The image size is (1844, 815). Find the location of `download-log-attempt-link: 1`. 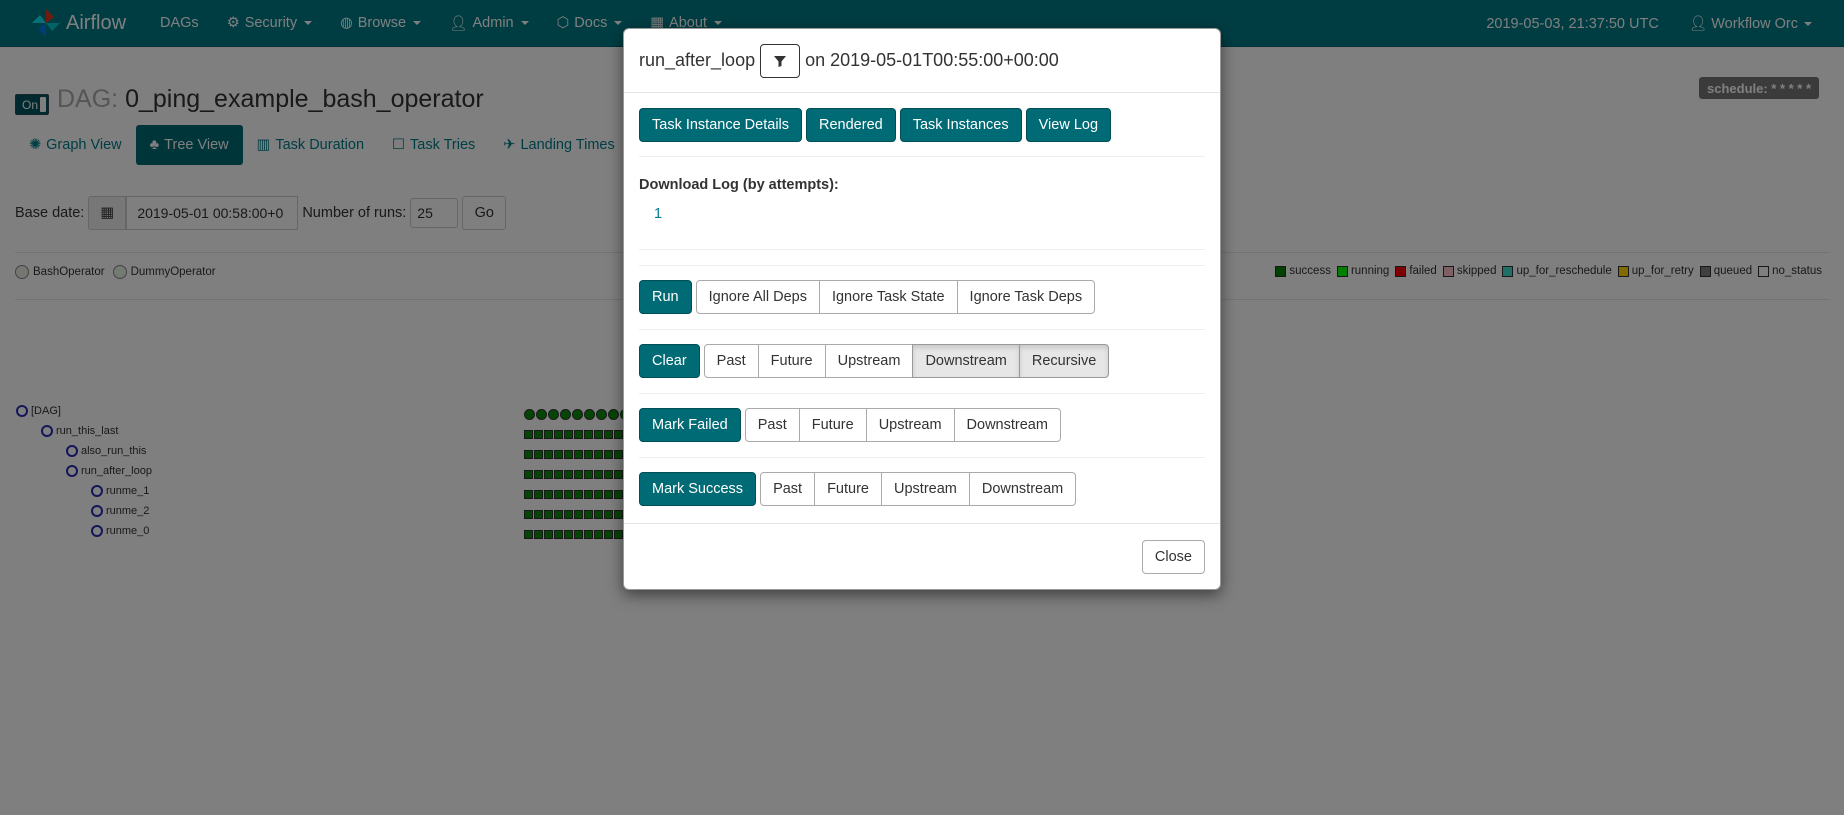

download-log-attempt-link: 1 is located at coordinates (929, 214).